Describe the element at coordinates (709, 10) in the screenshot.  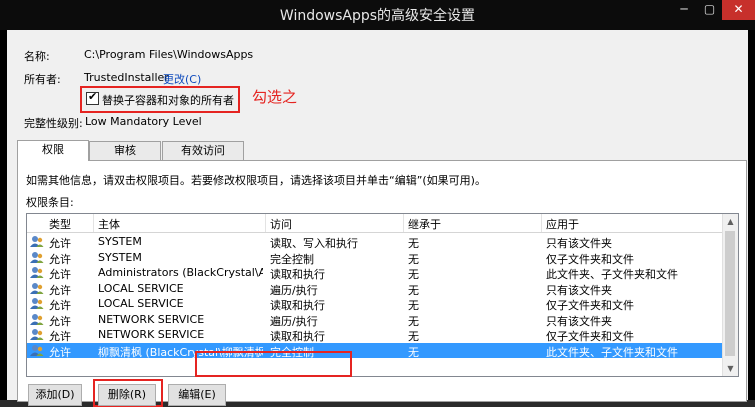
I see `maximize-button: ▢` at that location.